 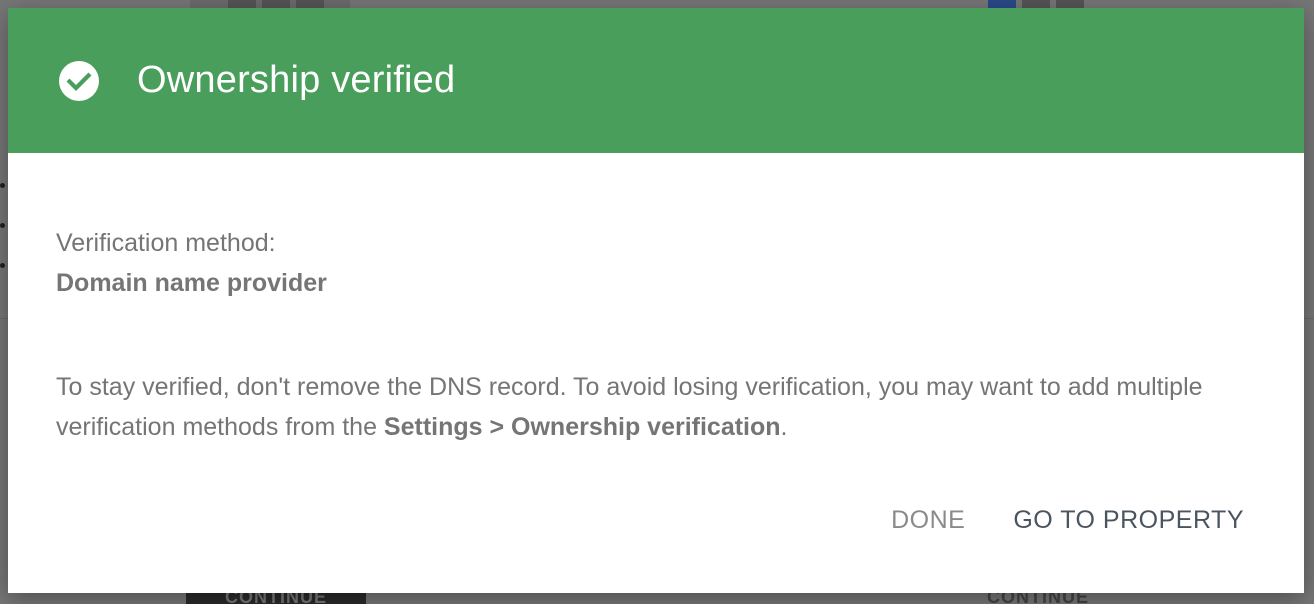 I want to click on dialog-title: Ownership verified, so click(x=296, y=80).